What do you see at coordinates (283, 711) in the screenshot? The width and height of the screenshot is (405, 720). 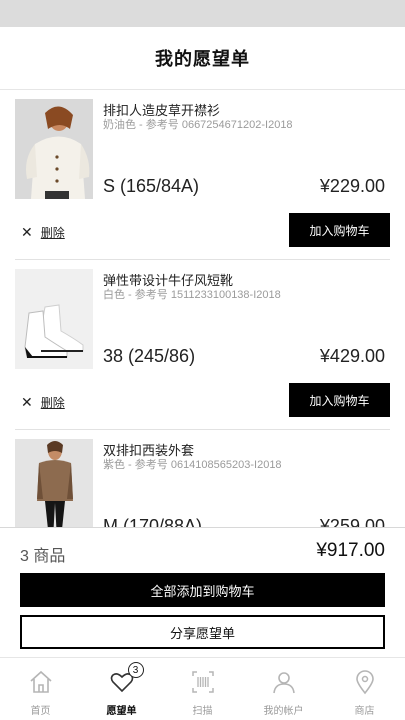 I see `tab-label: 我的帐户` at bounding box center [283, 711].